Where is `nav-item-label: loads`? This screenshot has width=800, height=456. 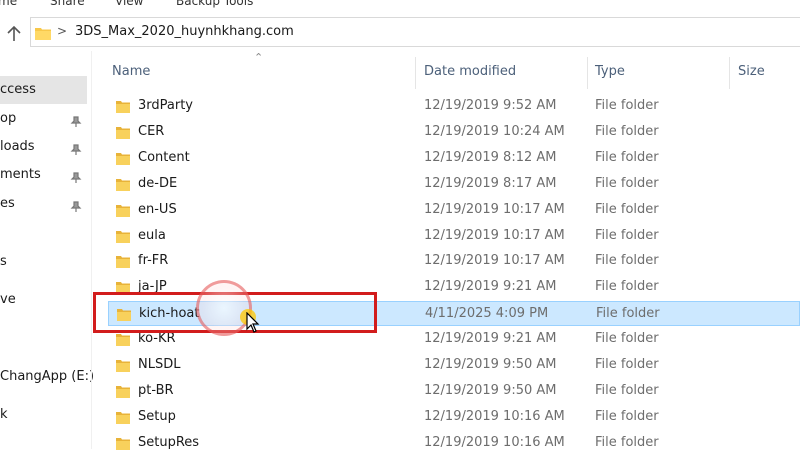
nav-item-label: loads is located at coordinates (17, 146).